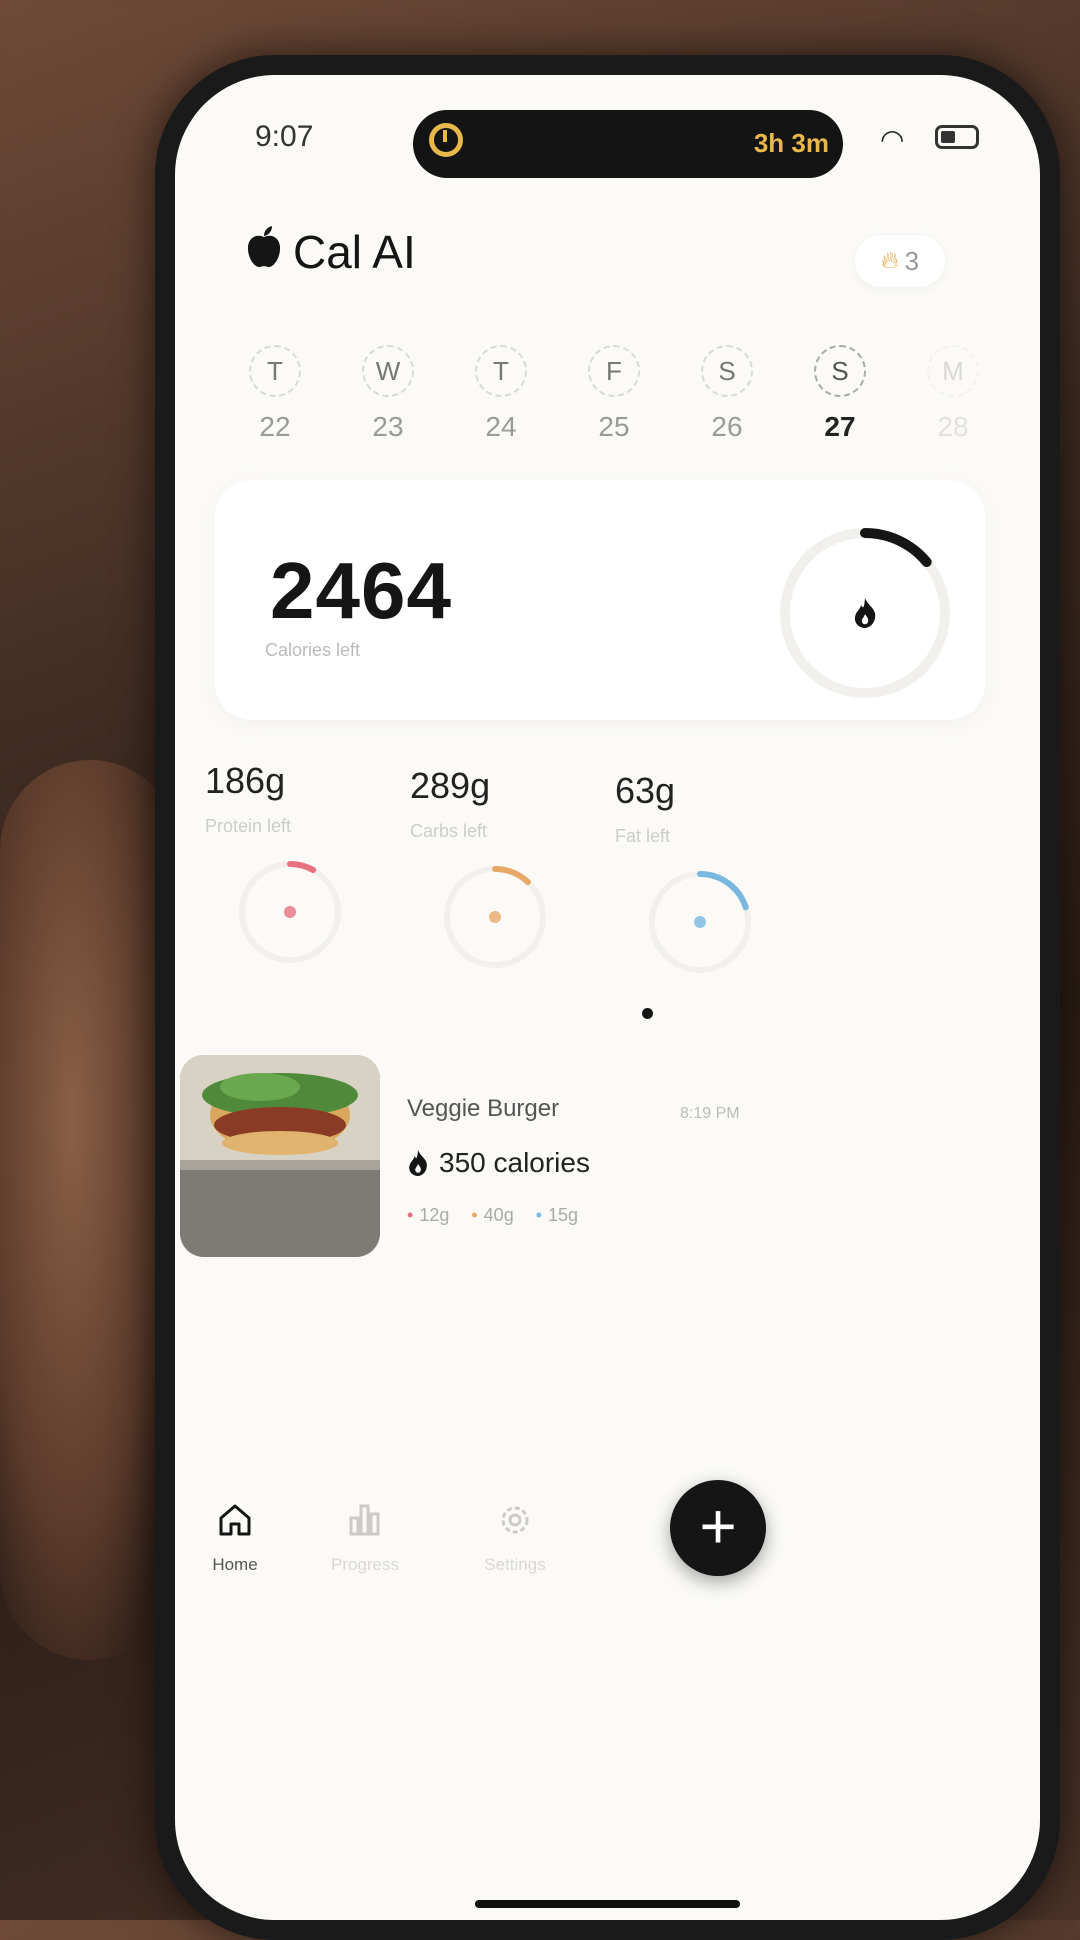  What do you see at coordinates (315, 798) in the screenshot?
I see `protein-macro: 186g Protein left` at bounding box center [315, 798].